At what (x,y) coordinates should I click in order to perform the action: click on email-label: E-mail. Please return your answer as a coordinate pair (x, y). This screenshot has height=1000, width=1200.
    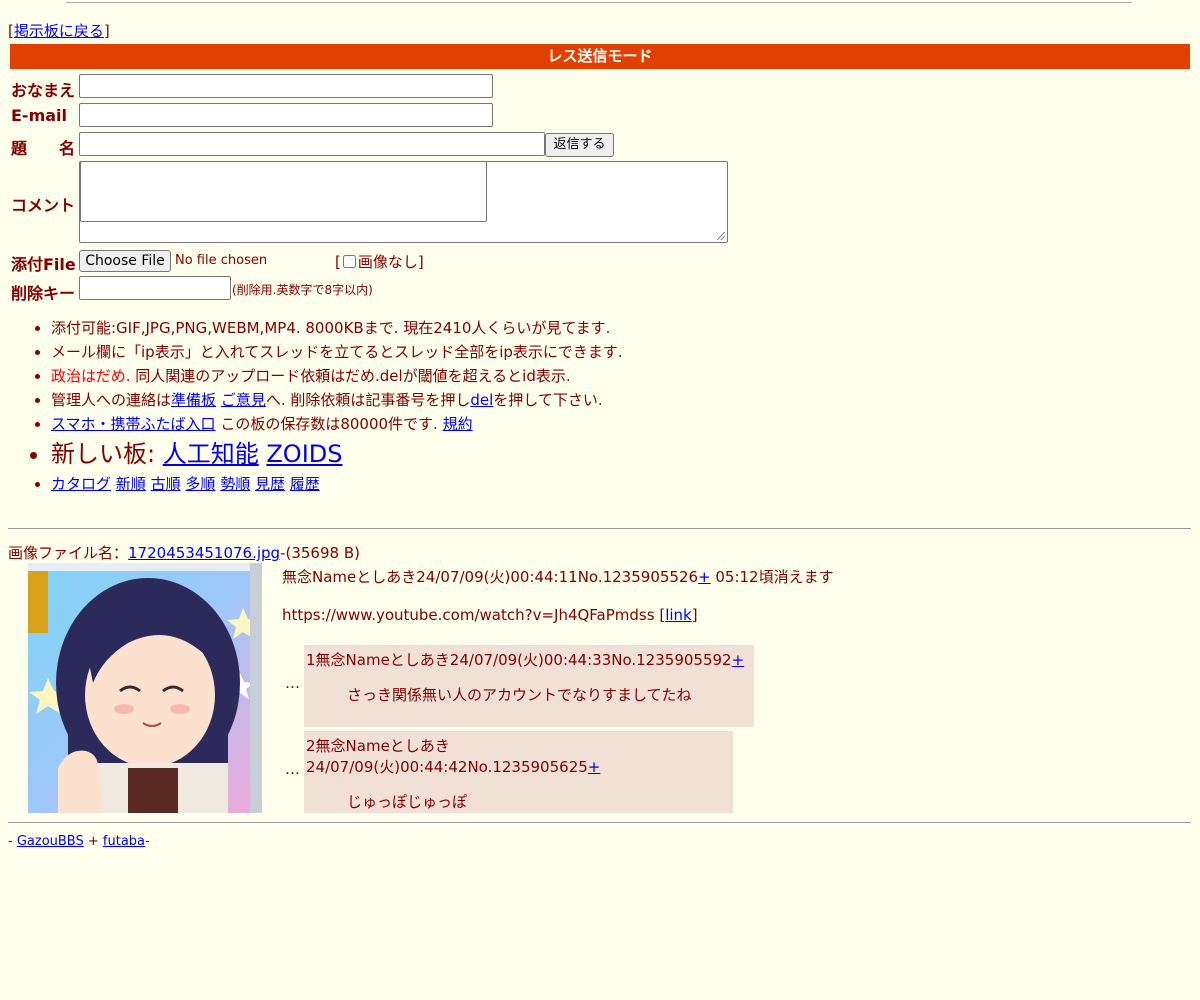
    Looking at the image, I should click on (39, 115).